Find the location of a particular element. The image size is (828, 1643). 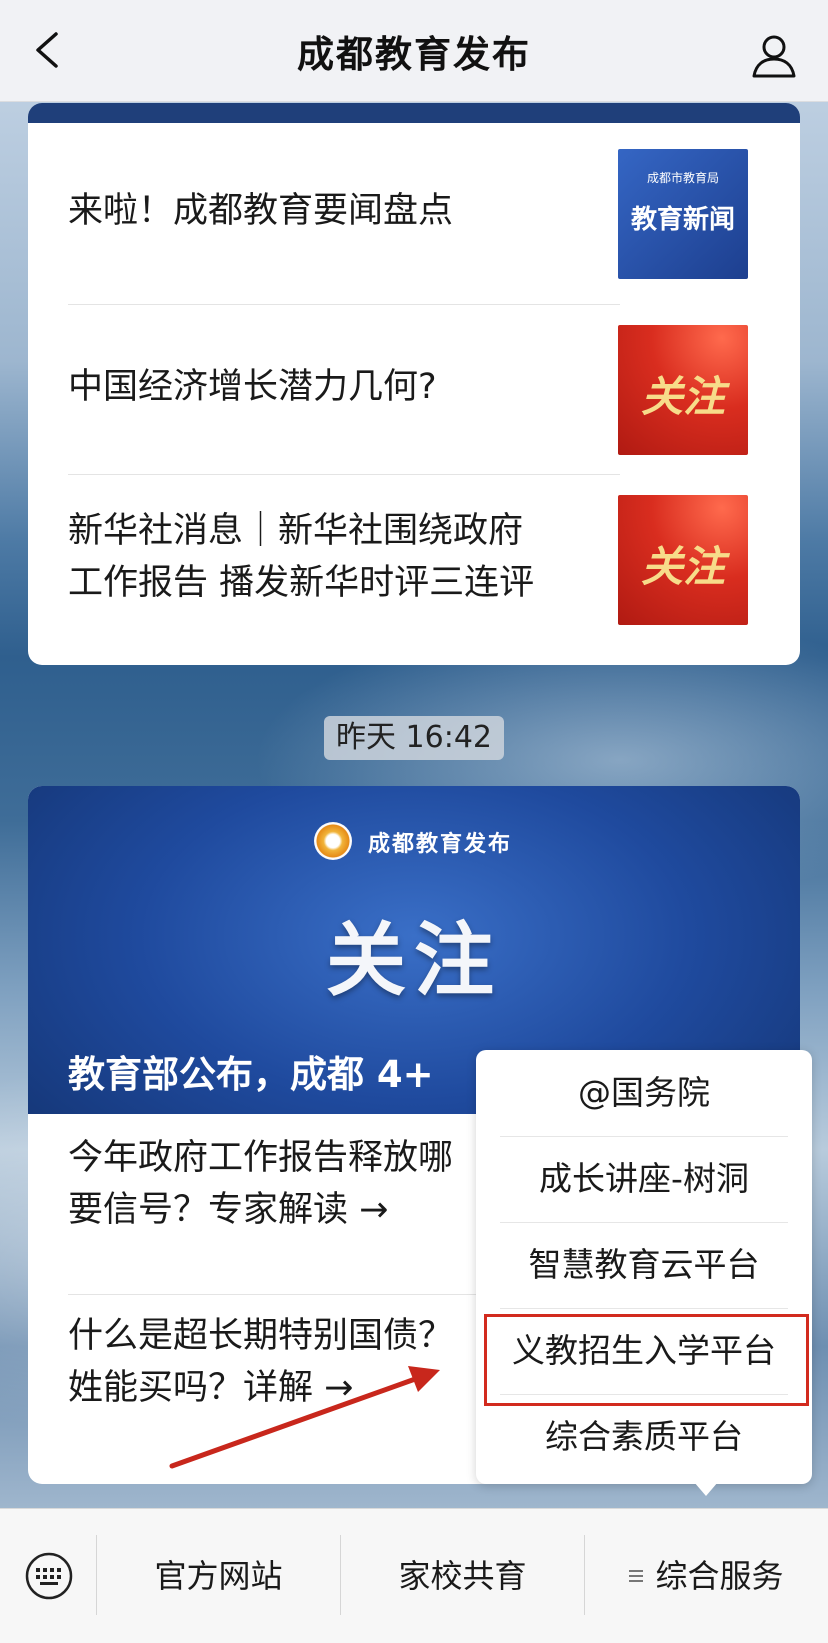

tab-official-website: 官方网站 is located at coordinates (218, 1576).